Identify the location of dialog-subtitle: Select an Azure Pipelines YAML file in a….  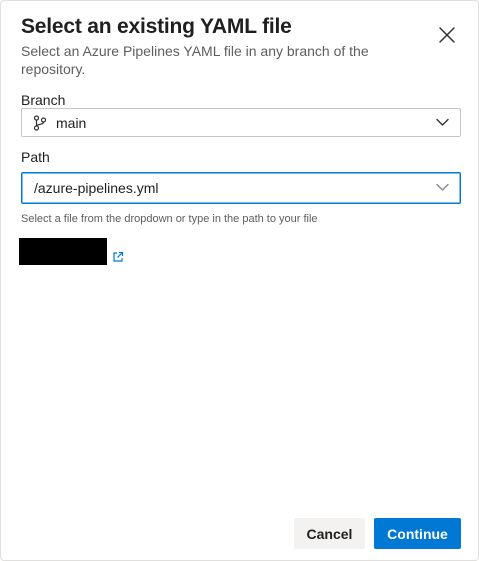
(195, 60).